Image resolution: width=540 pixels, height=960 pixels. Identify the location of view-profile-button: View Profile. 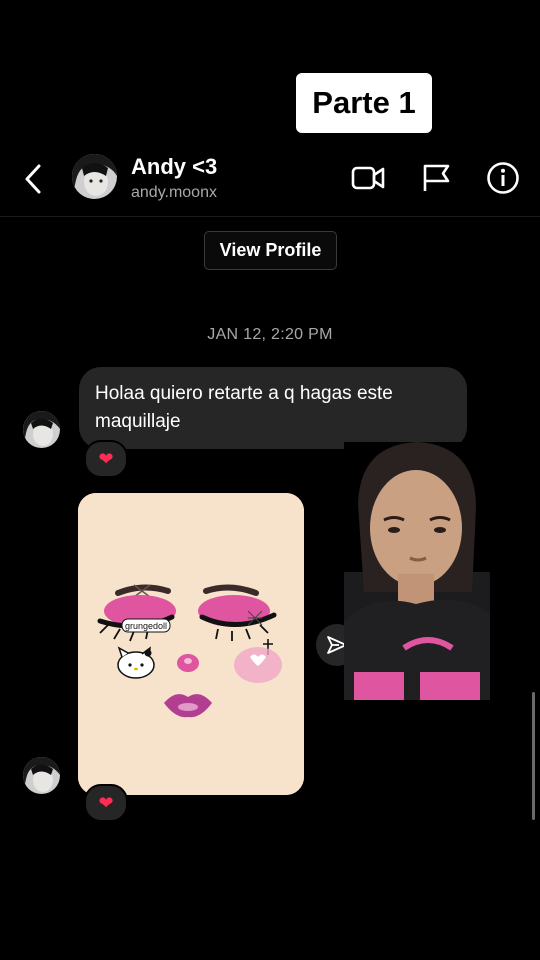
(270, 250).